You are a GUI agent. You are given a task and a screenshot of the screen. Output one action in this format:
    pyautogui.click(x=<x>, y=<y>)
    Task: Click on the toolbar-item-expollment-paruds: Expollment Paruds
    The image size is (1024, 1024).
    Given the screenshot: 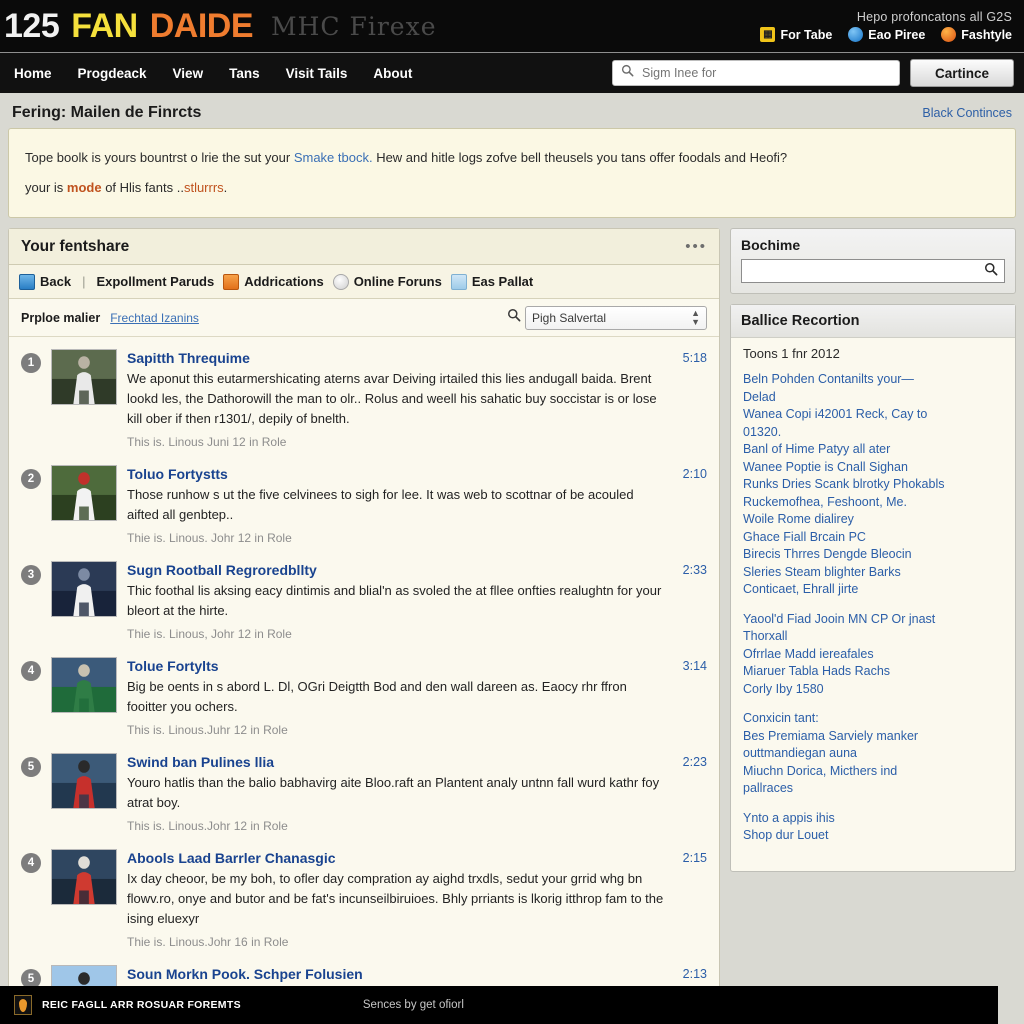 What is the action you would take?
    pyautogui.click(x=155, y=281)
    